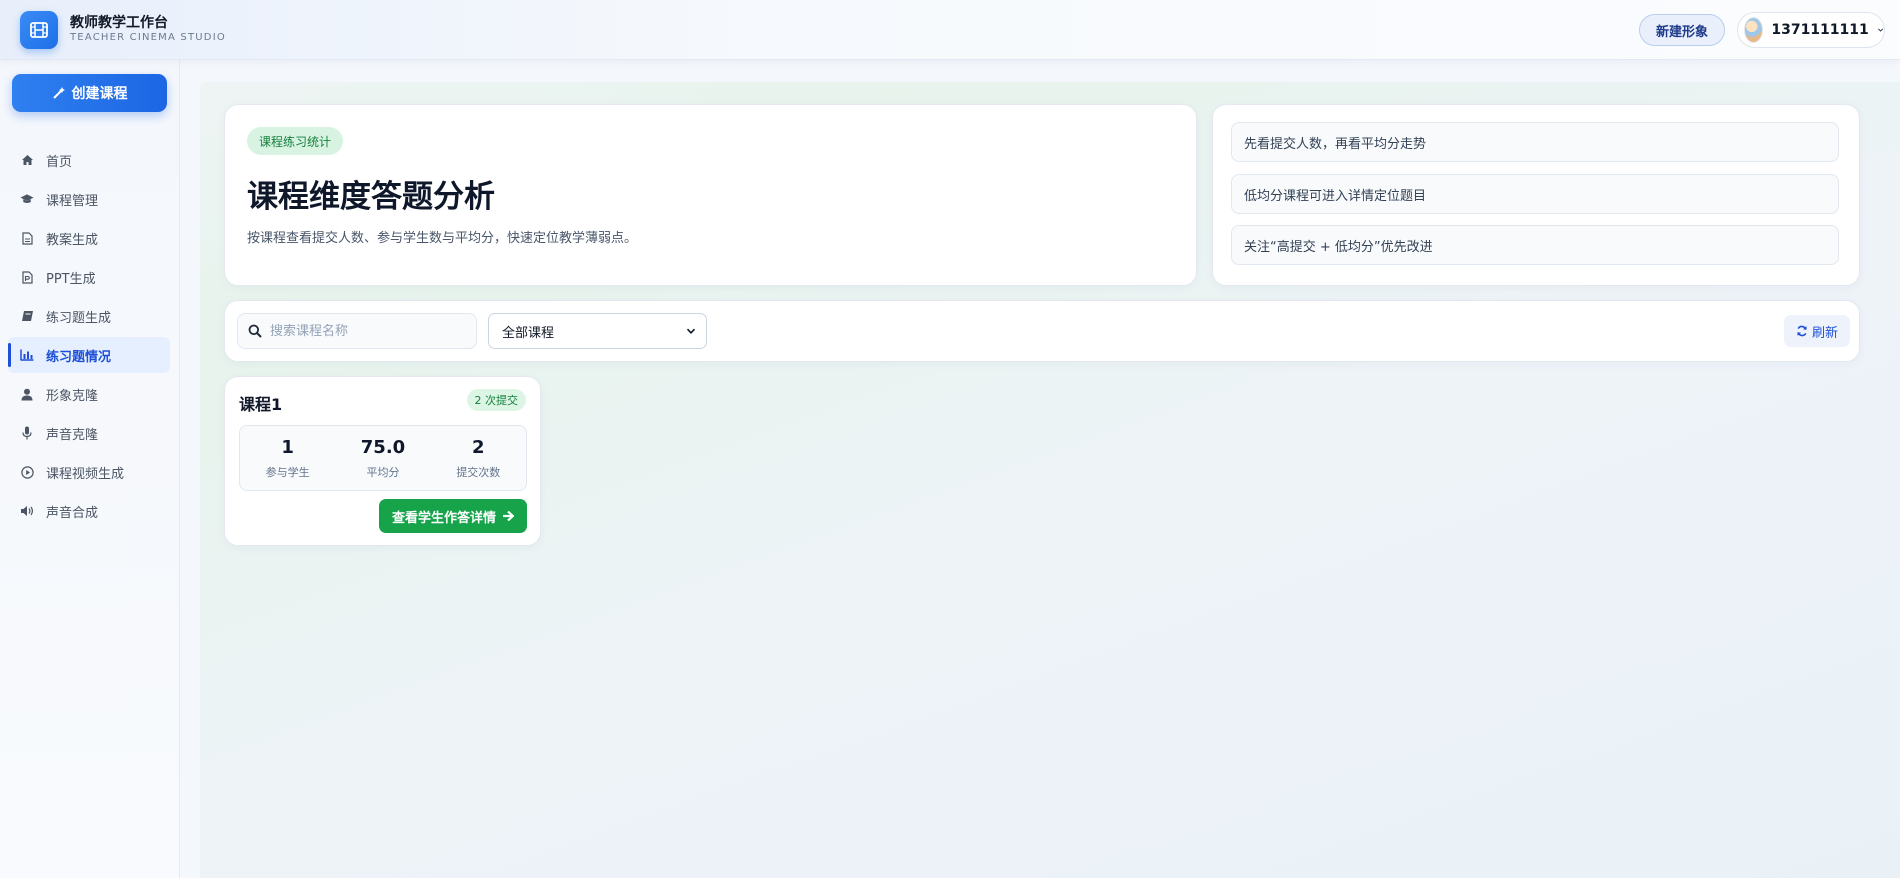  I want to click on filter-toolbar: 全部课程 刷新, so click(1042, 331).